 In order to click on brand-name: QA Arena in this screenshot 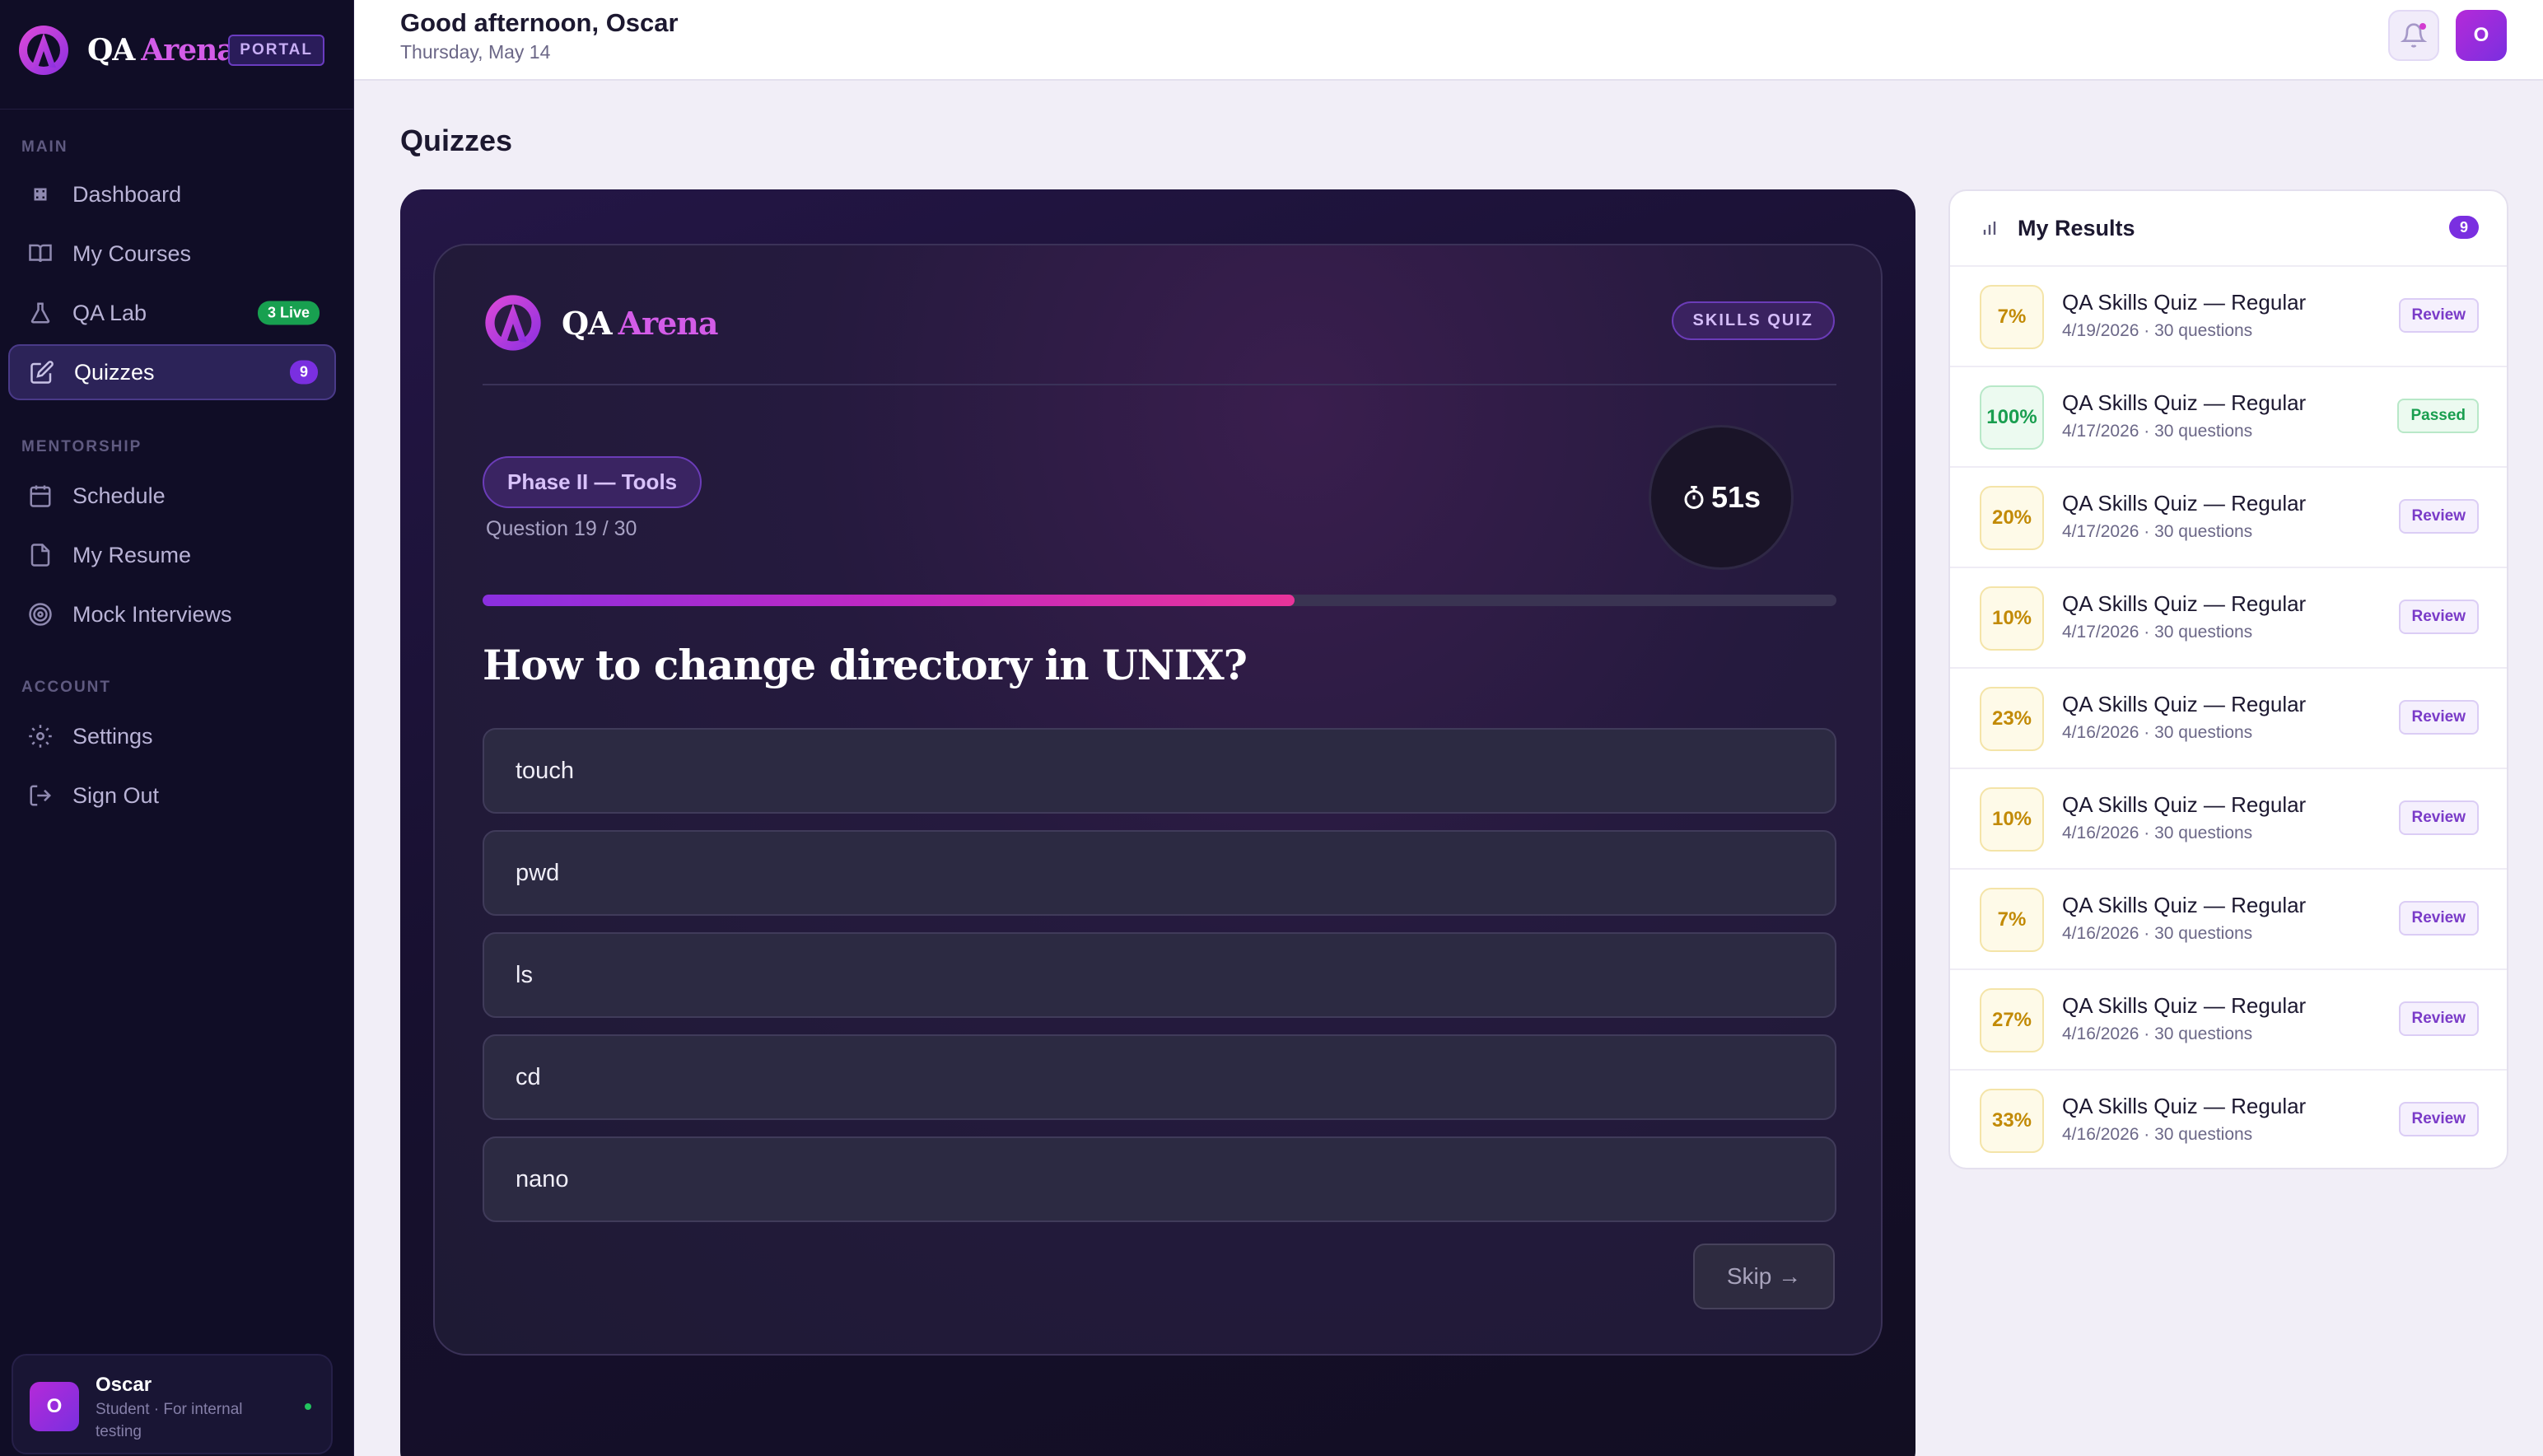, I will do `click(161, 50)`.